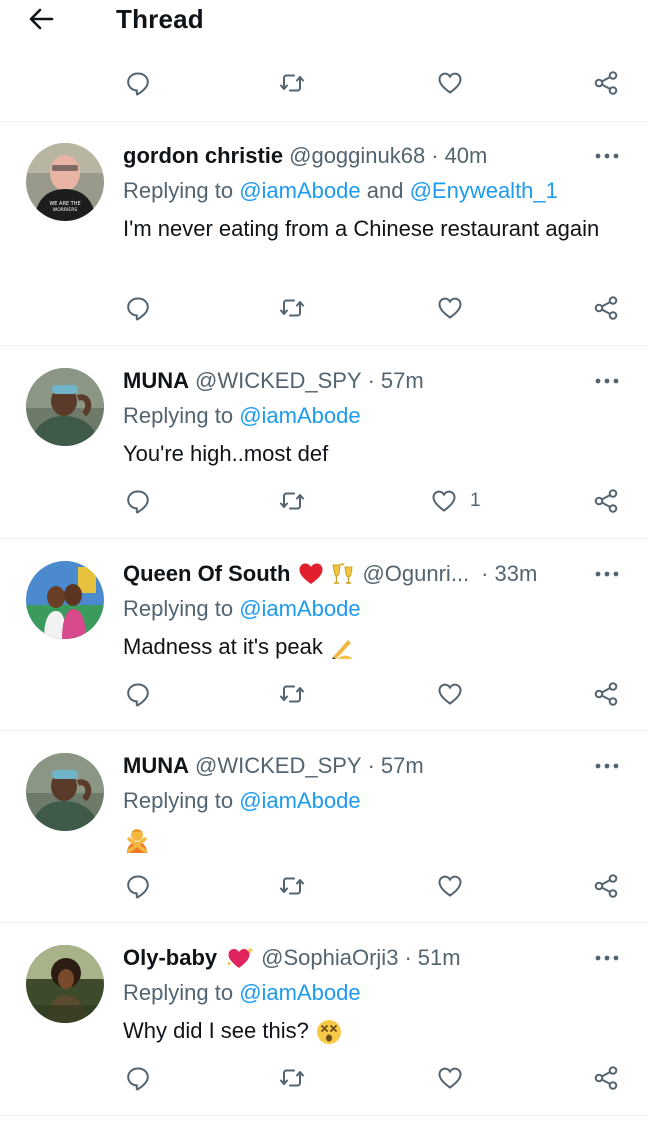 The height and width of the screenshot is (1141, 648). Describe the element at coordinates (341, 650) in the screenshot. I see `writing-hand-icon` at that location.